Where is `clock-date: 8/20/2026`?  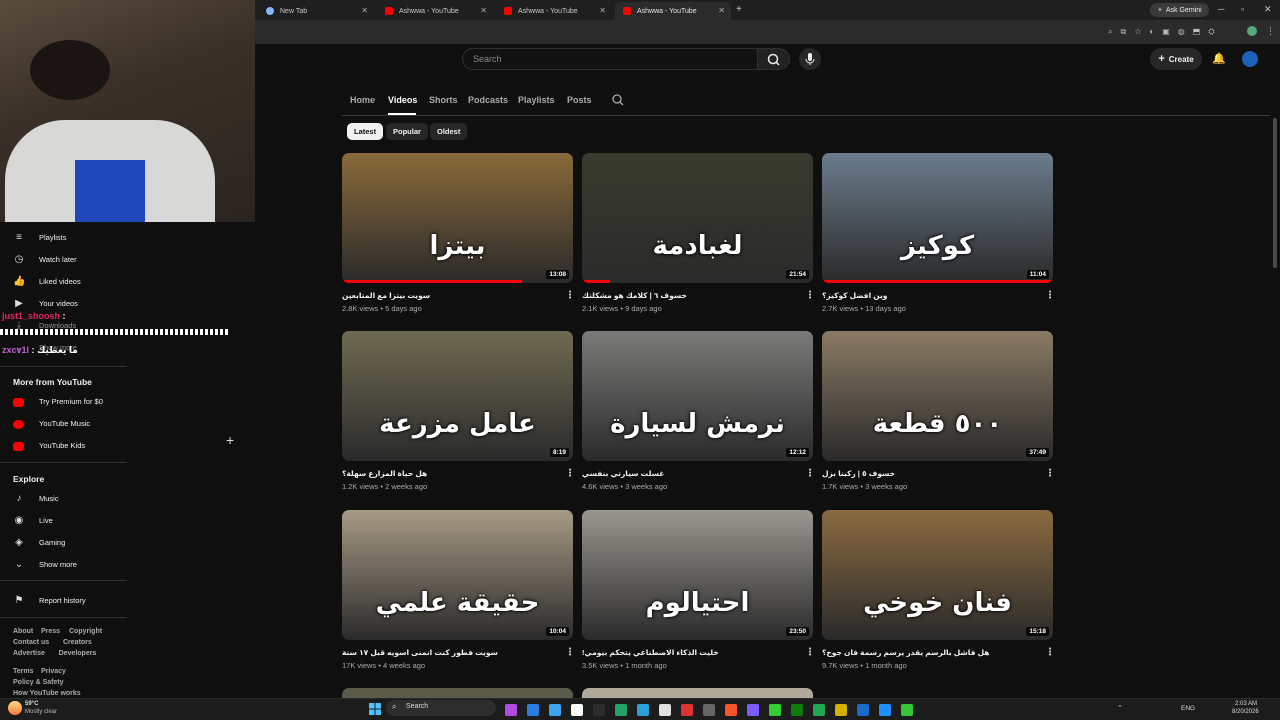
clock-date: 8/20/2026 is located at coordinates (1245, 712).